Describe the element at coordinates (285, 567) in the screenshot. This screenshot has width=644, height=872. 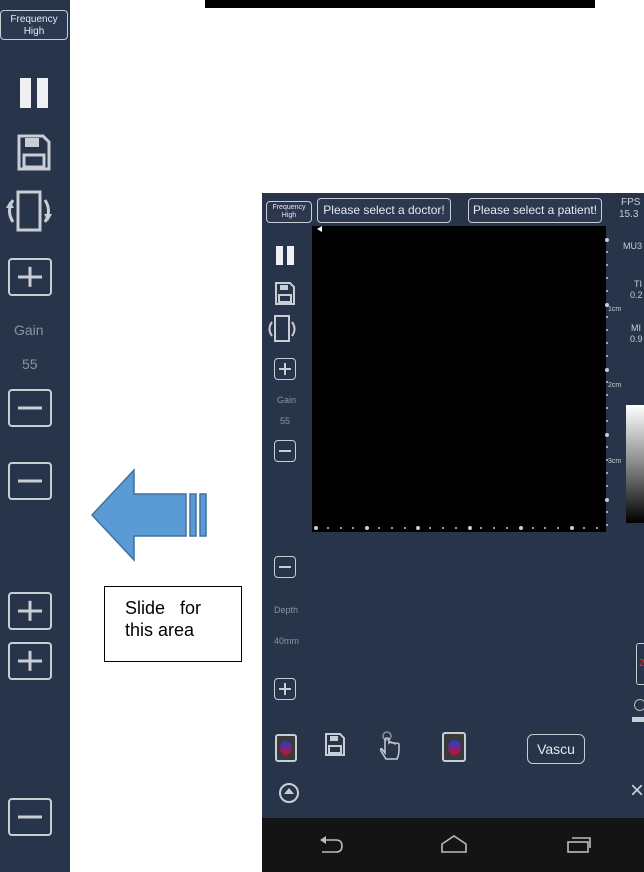
I see `phone-depth-decrease-button` at that location.